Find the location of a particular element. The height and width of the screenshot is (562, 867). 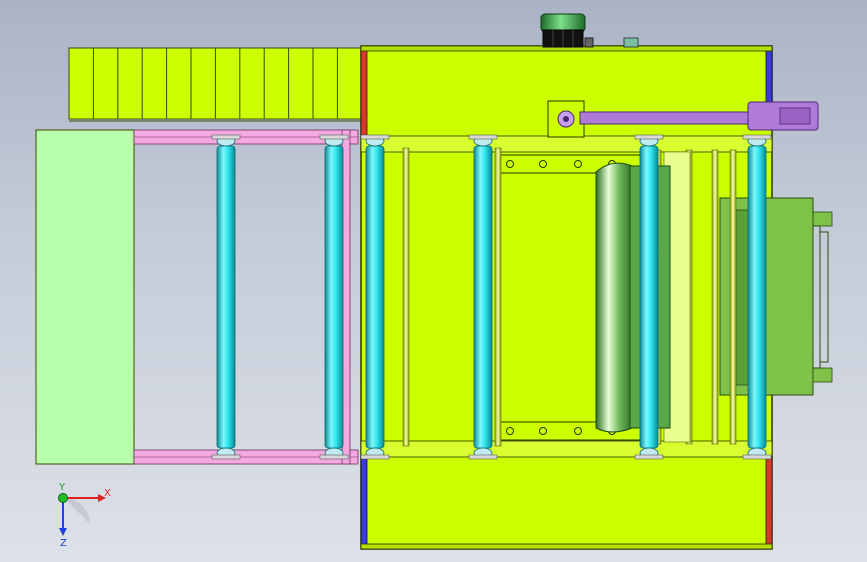

roller is located at coordinates (226, 297).